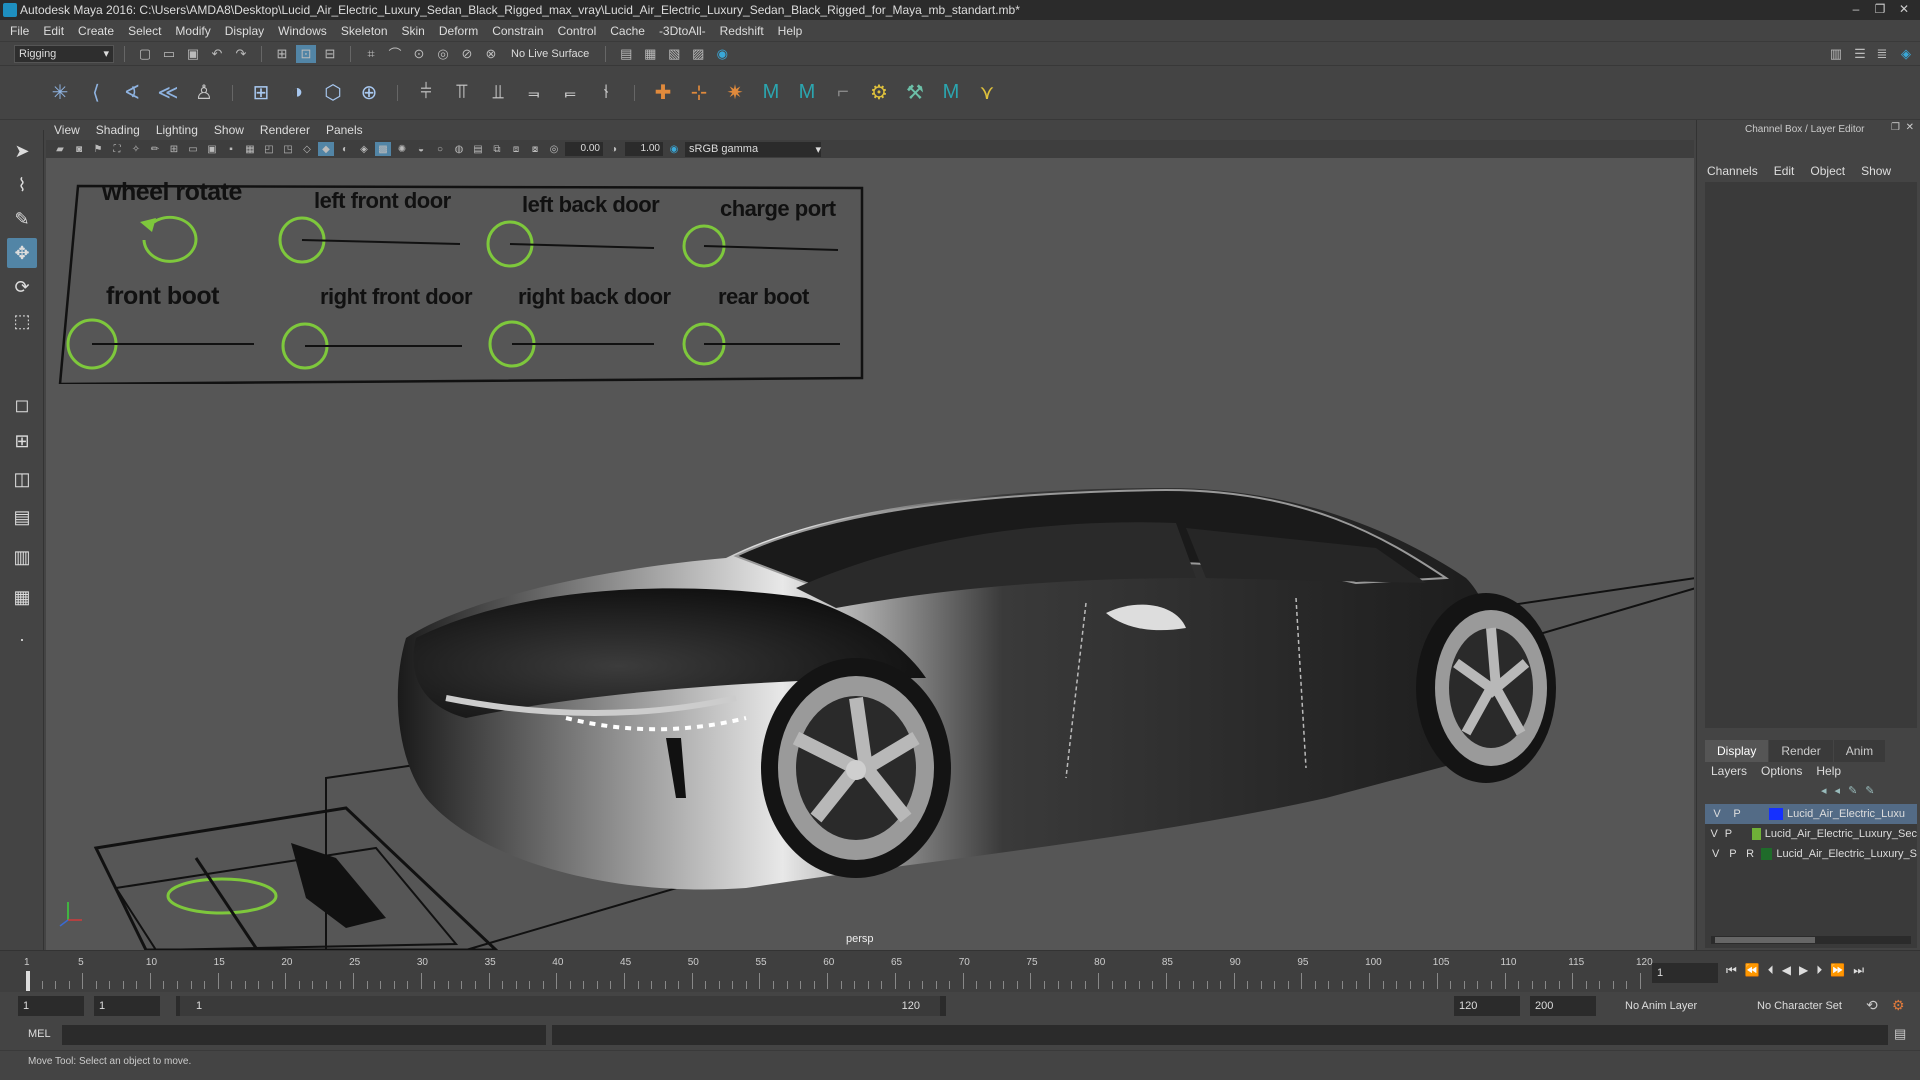  Describe the element at coordinates (1846, 854) in the screenshot. I see `layer-name: Lucid_Air_Electric_Luxury_S` at that location.